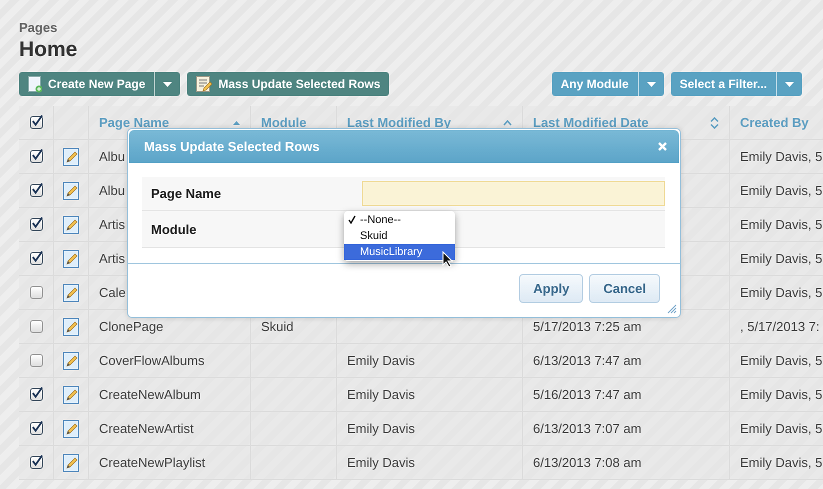 The height and width of the screenshot is (489, 823). Describe the element at coordinates (288, 84) in the screenshot. I see `toolbar-button: Mass Update Selected Rows` at that location.